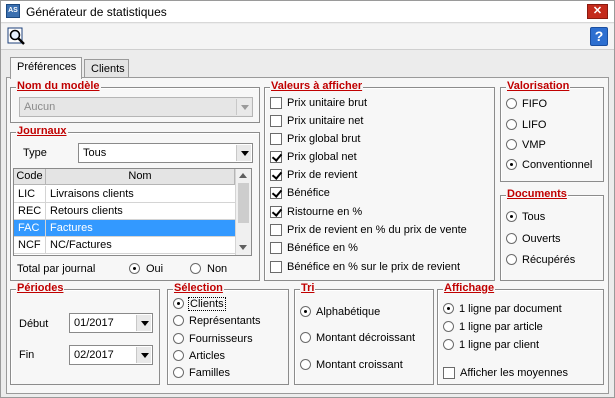  Describe the element at coordinates (134, 268) in the screenshot. I see `total-oui-radio` at that location.